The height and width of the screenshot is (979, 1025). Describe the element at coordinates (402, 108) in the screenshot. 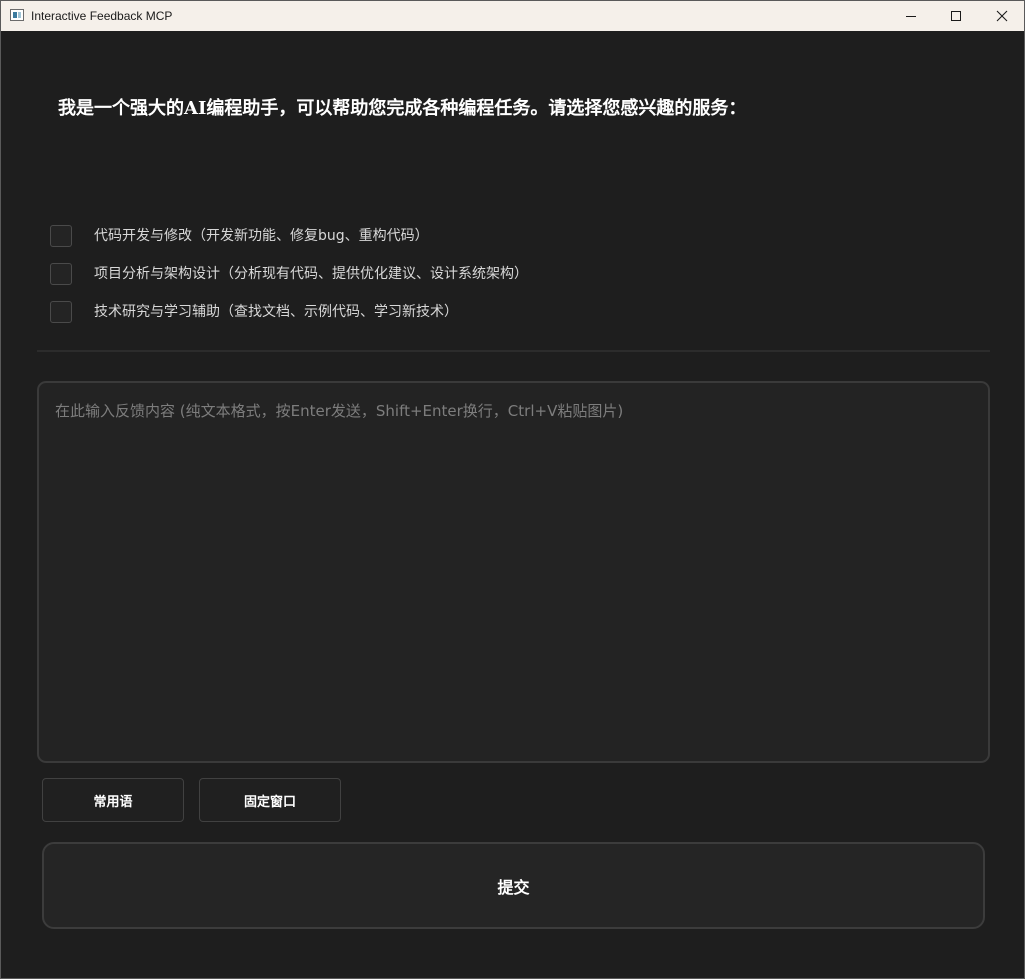

I see `prompt-text: 我是一个强大的AI编程助手，可以帮助您完成各种编程任务。请选择您感兴趣的服务：` at that location.